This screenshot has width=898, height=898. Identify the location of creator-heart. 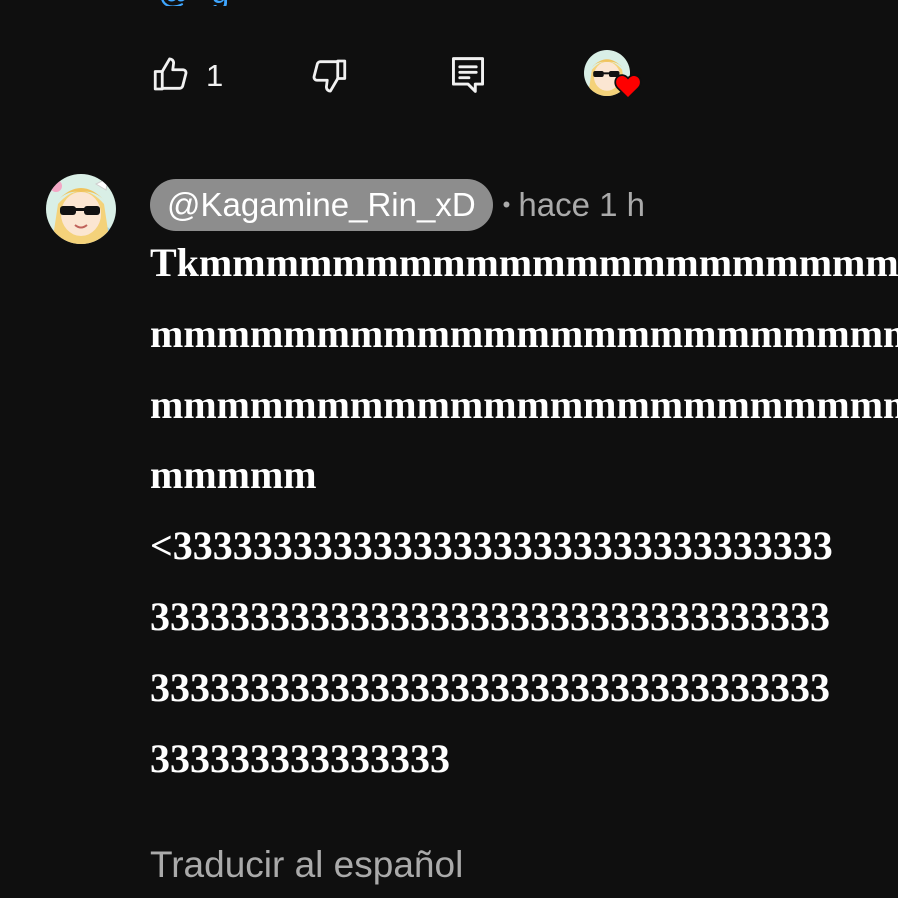
(613, 76).